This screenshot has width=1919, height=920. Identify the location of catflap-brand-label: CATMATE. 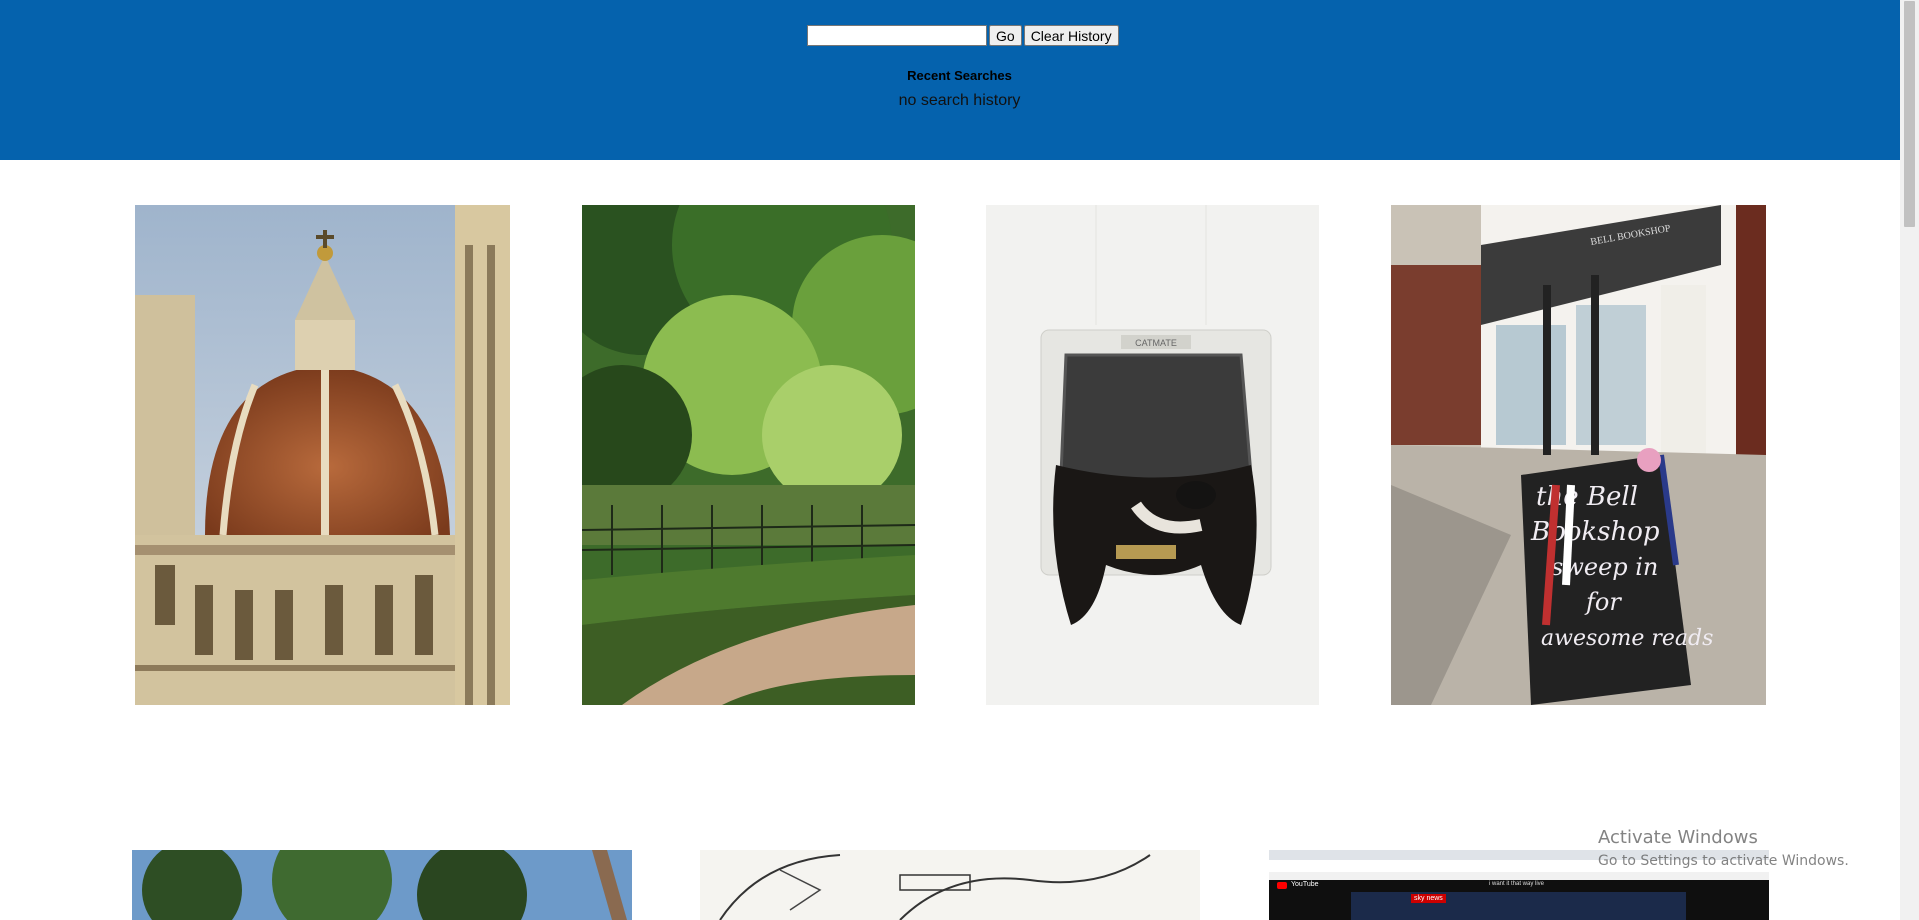
(1156, 343).